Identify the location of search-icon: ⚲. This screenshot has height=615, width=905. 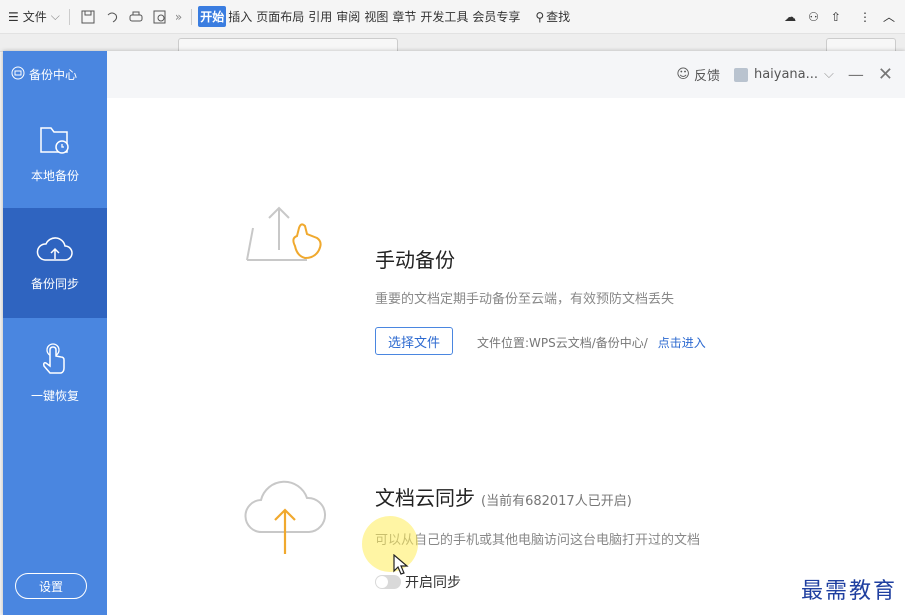
(540, 16).